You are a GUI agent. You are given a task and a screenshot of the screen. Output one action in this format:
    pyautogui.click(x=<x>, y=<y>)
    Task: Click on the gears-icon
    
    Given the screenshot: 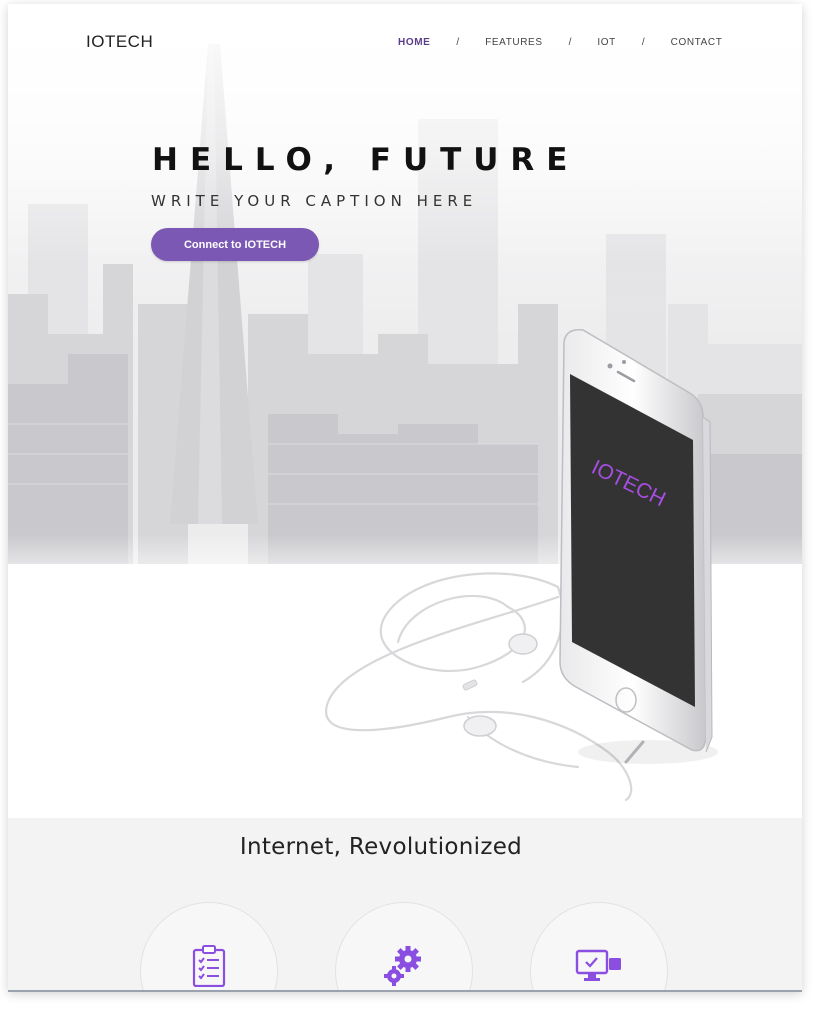 What is the action you would take?
    pyautogui.click(x=402, y=966)
    